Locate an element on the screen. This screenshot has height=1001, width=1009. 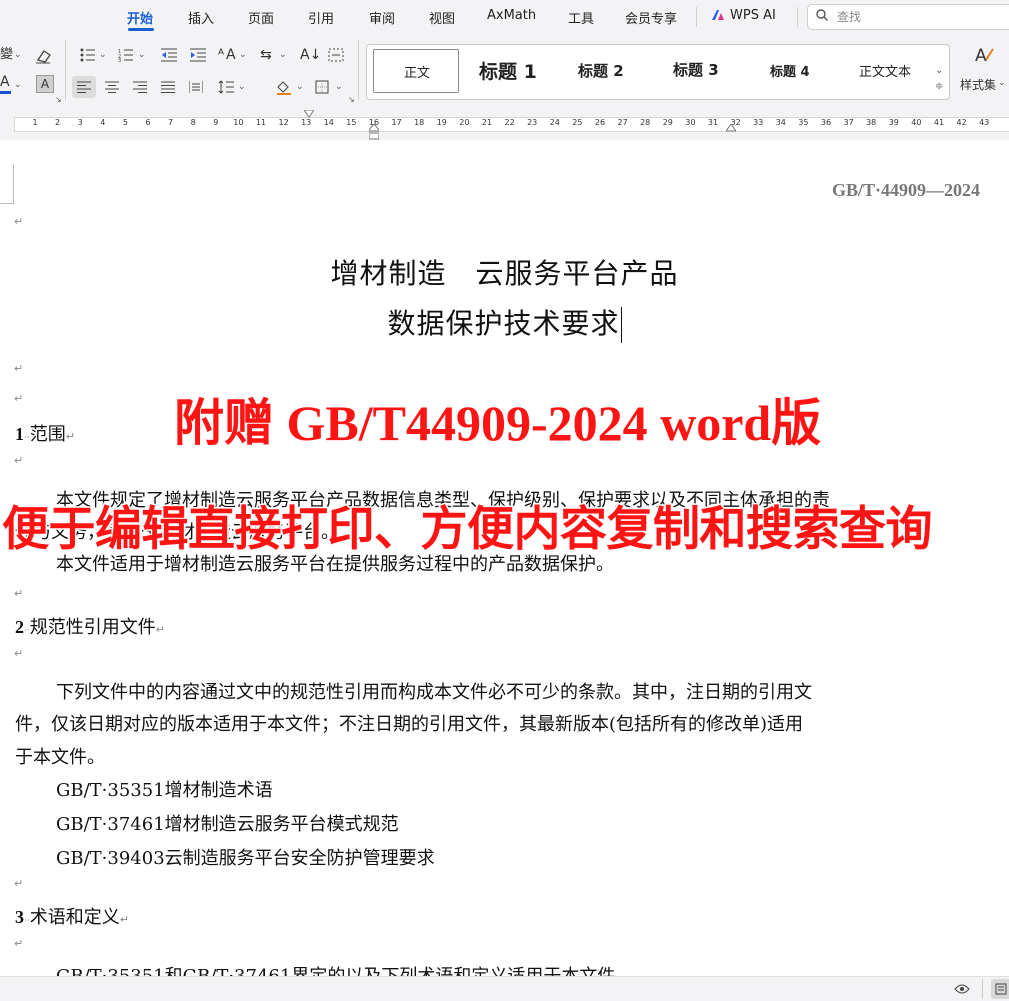
page-view-icon is located at coordinates (1001, 989).